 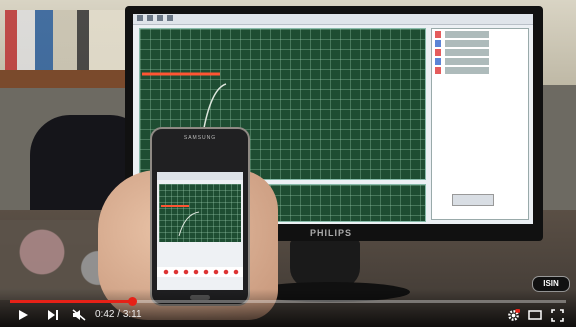 What do you see at coordinates (200, 138) in the screenshot?
I see `phone-brand: SAMSUNG` at bounding box center [200, 138].